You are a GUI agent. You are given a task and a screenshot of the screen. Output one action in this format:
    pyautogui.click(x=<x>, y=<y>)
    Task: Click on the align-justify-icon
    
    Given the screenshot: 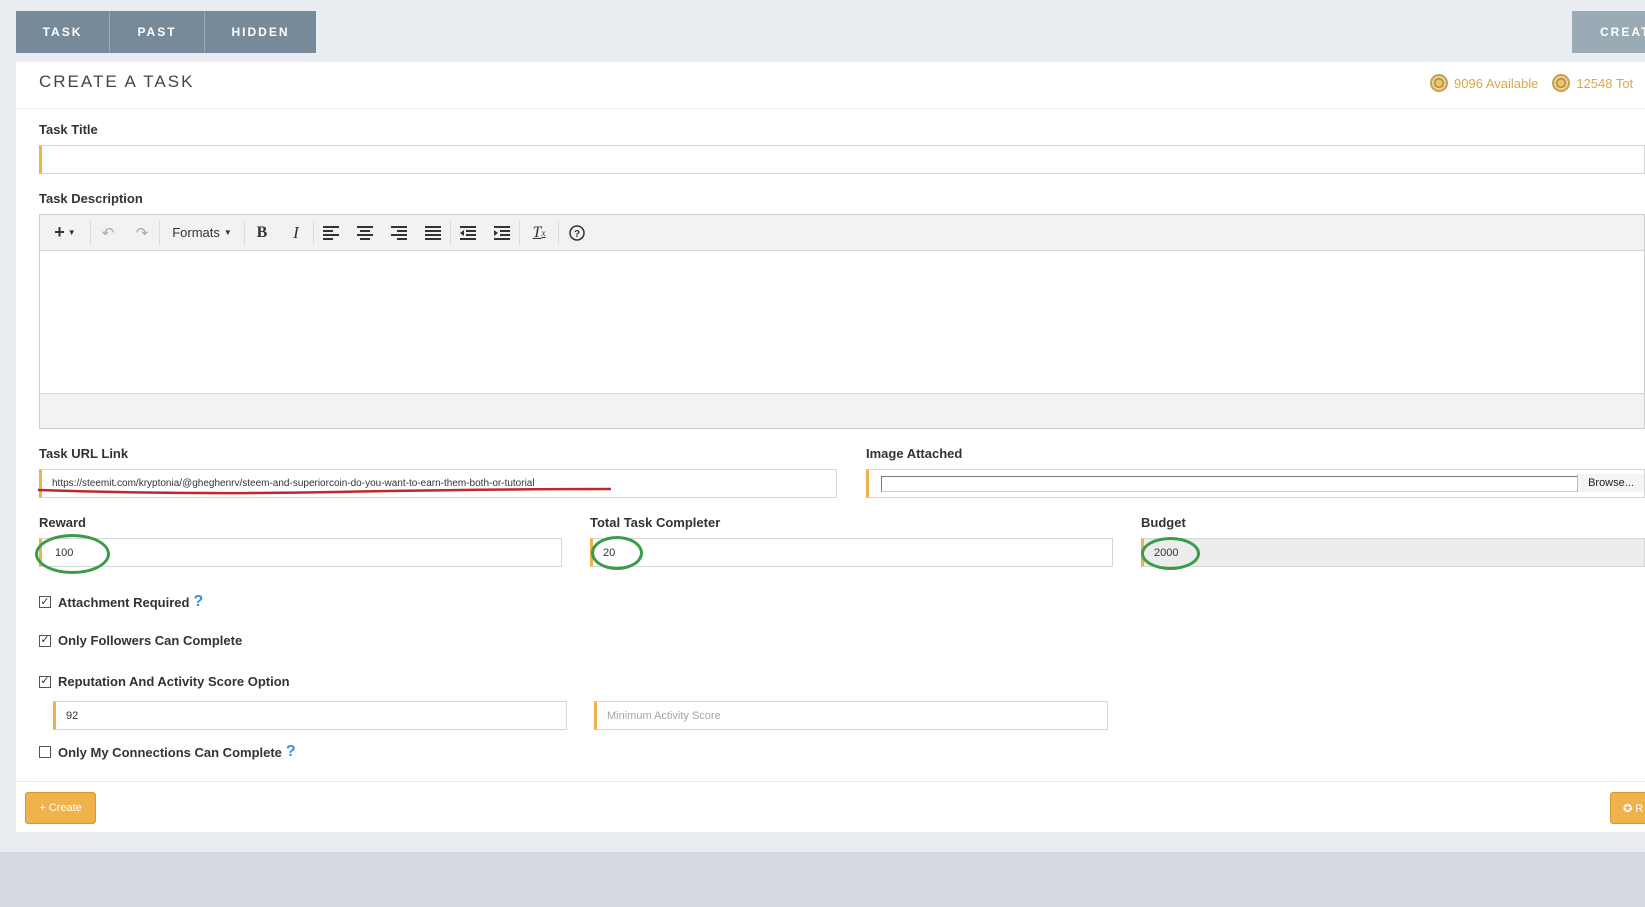 What is the action you would take?
    pyautogui.click(x=433, y=232)
    